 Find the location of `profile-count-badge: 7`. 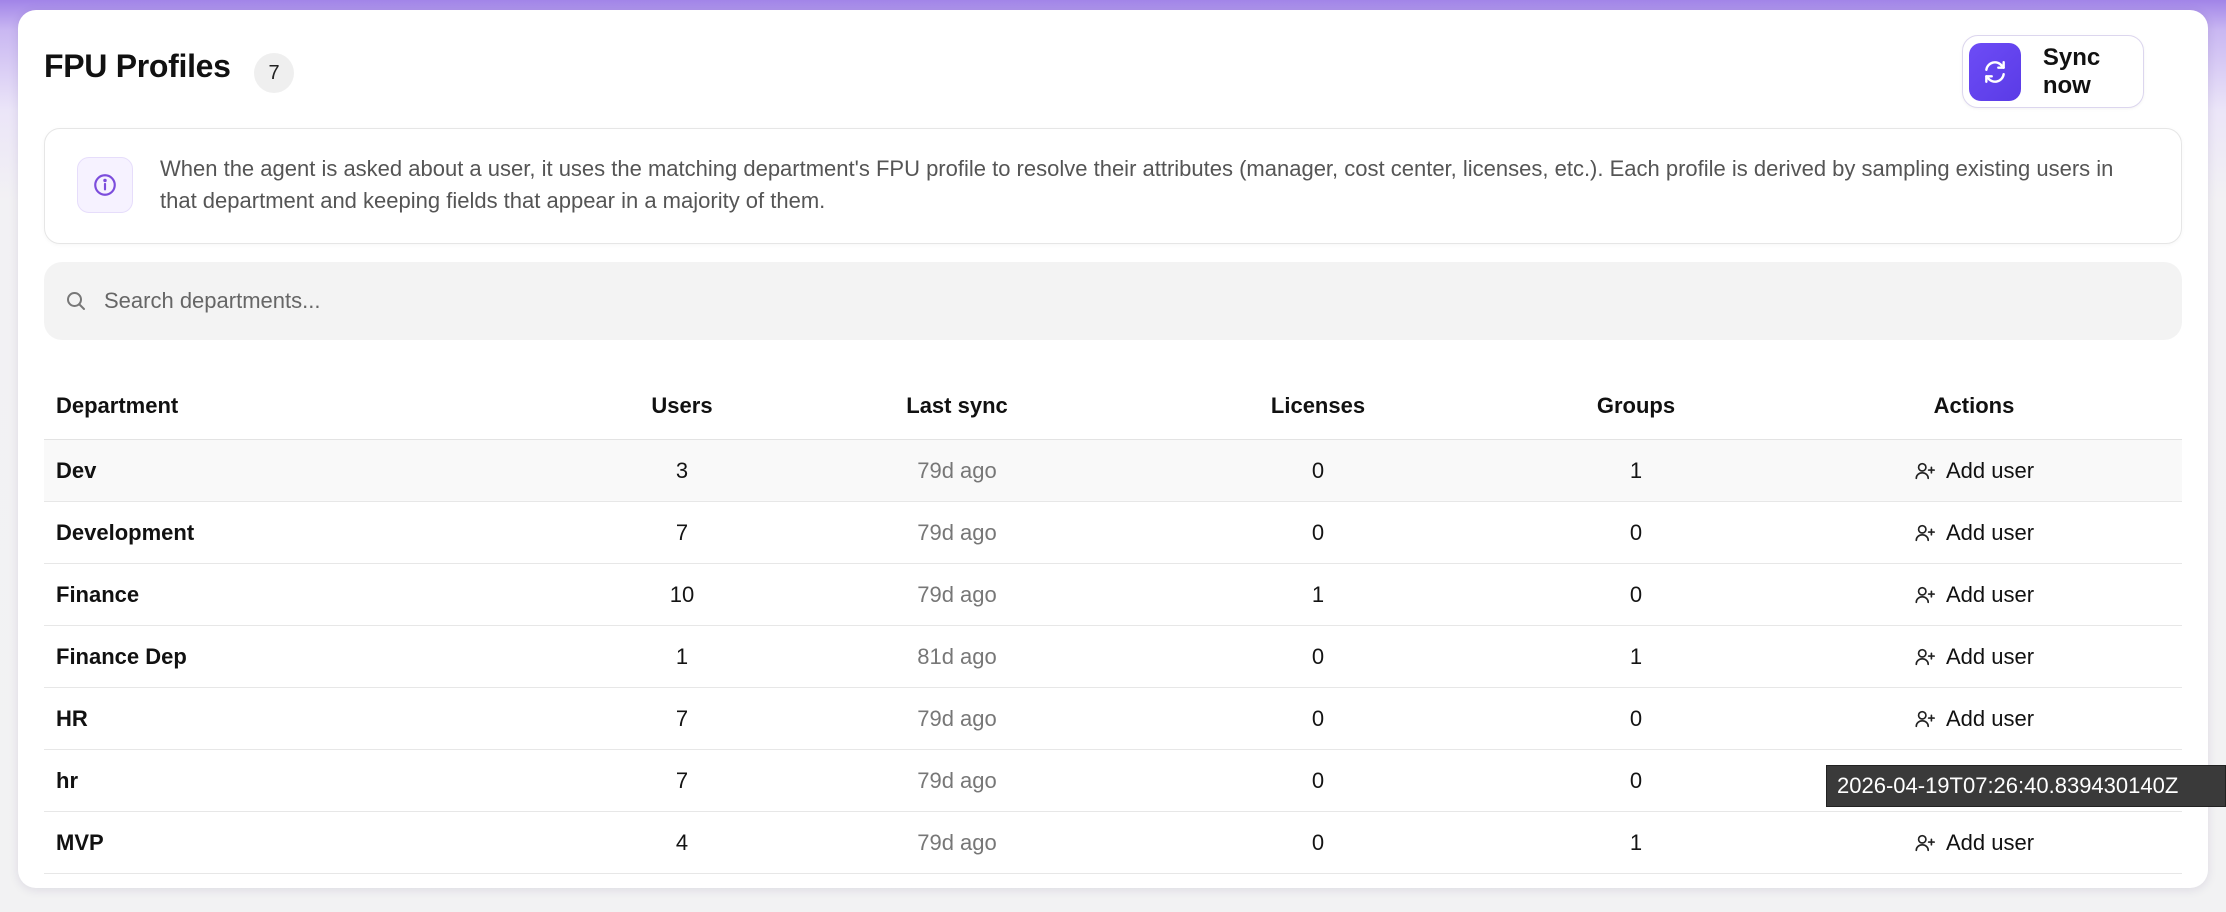

profile-count-badge: 7 is located at coordinates (274, 73).